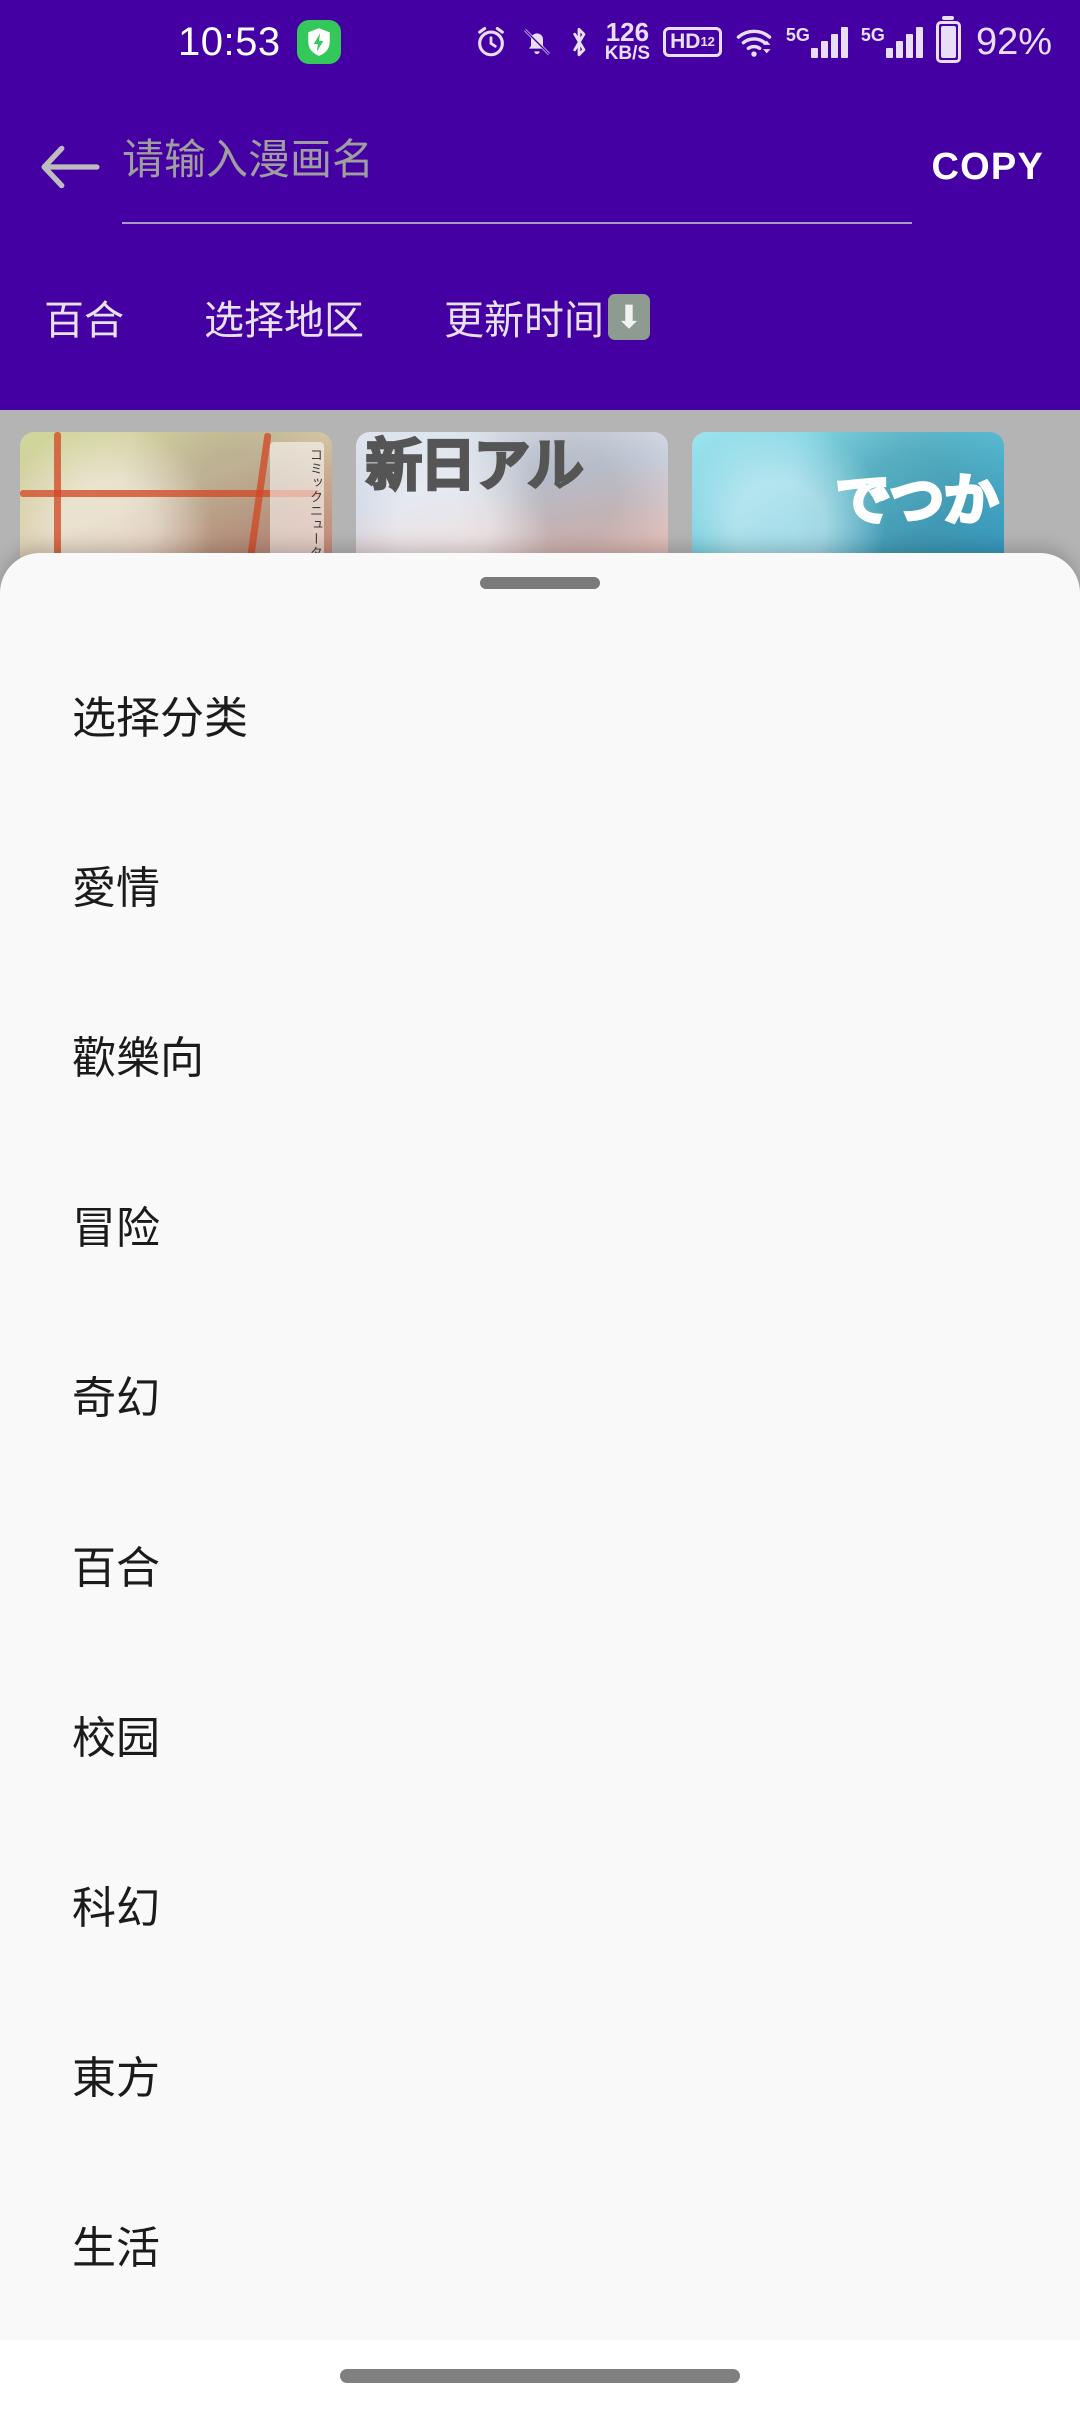 The height and width of the screenshot is (2412, 1080). Describe the element at coordinates (540, 2074) in the screenshot. I see `list-item: 東方` at that location.